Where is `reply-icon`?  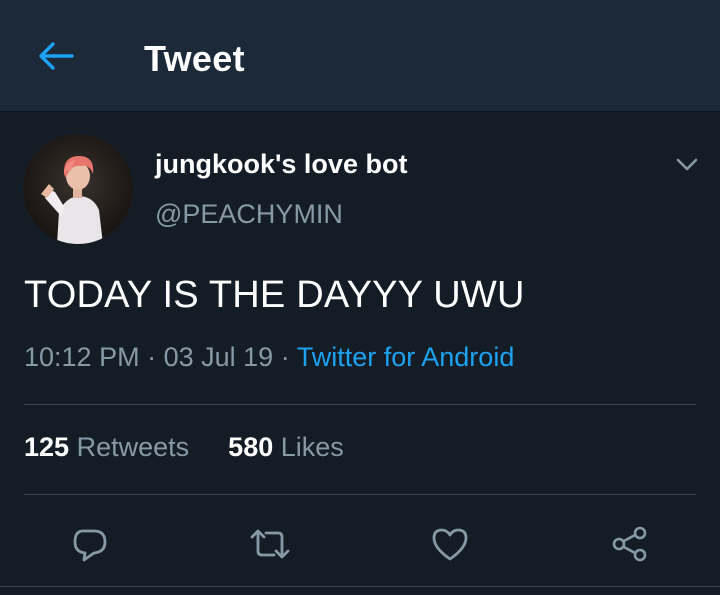 reply-icon is located at coordinates (90, 545).